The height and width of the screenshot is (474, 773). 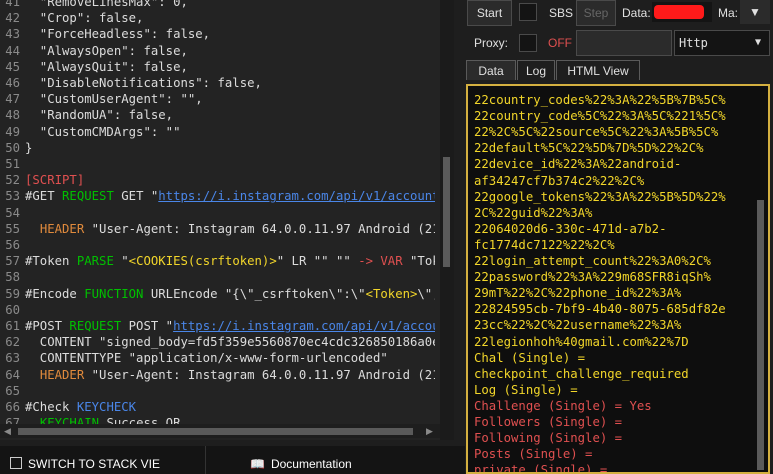 I want to click on step-button: Step, so click(x=596, y=13).